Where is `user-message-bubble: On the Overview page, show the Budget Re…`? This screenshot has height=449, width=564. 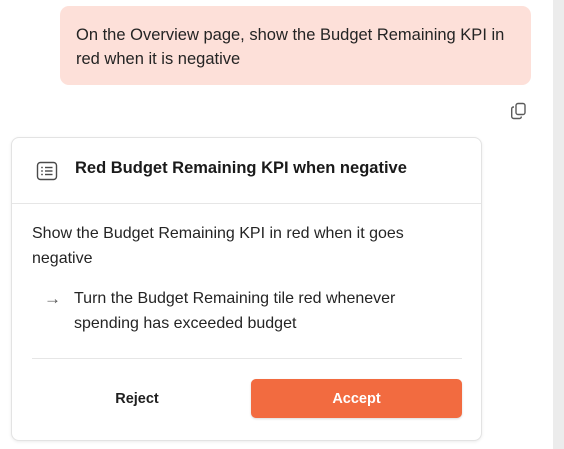
user-message-bubble: On the Overview page, show the Budget Re… is located at coordinates (295, 45).